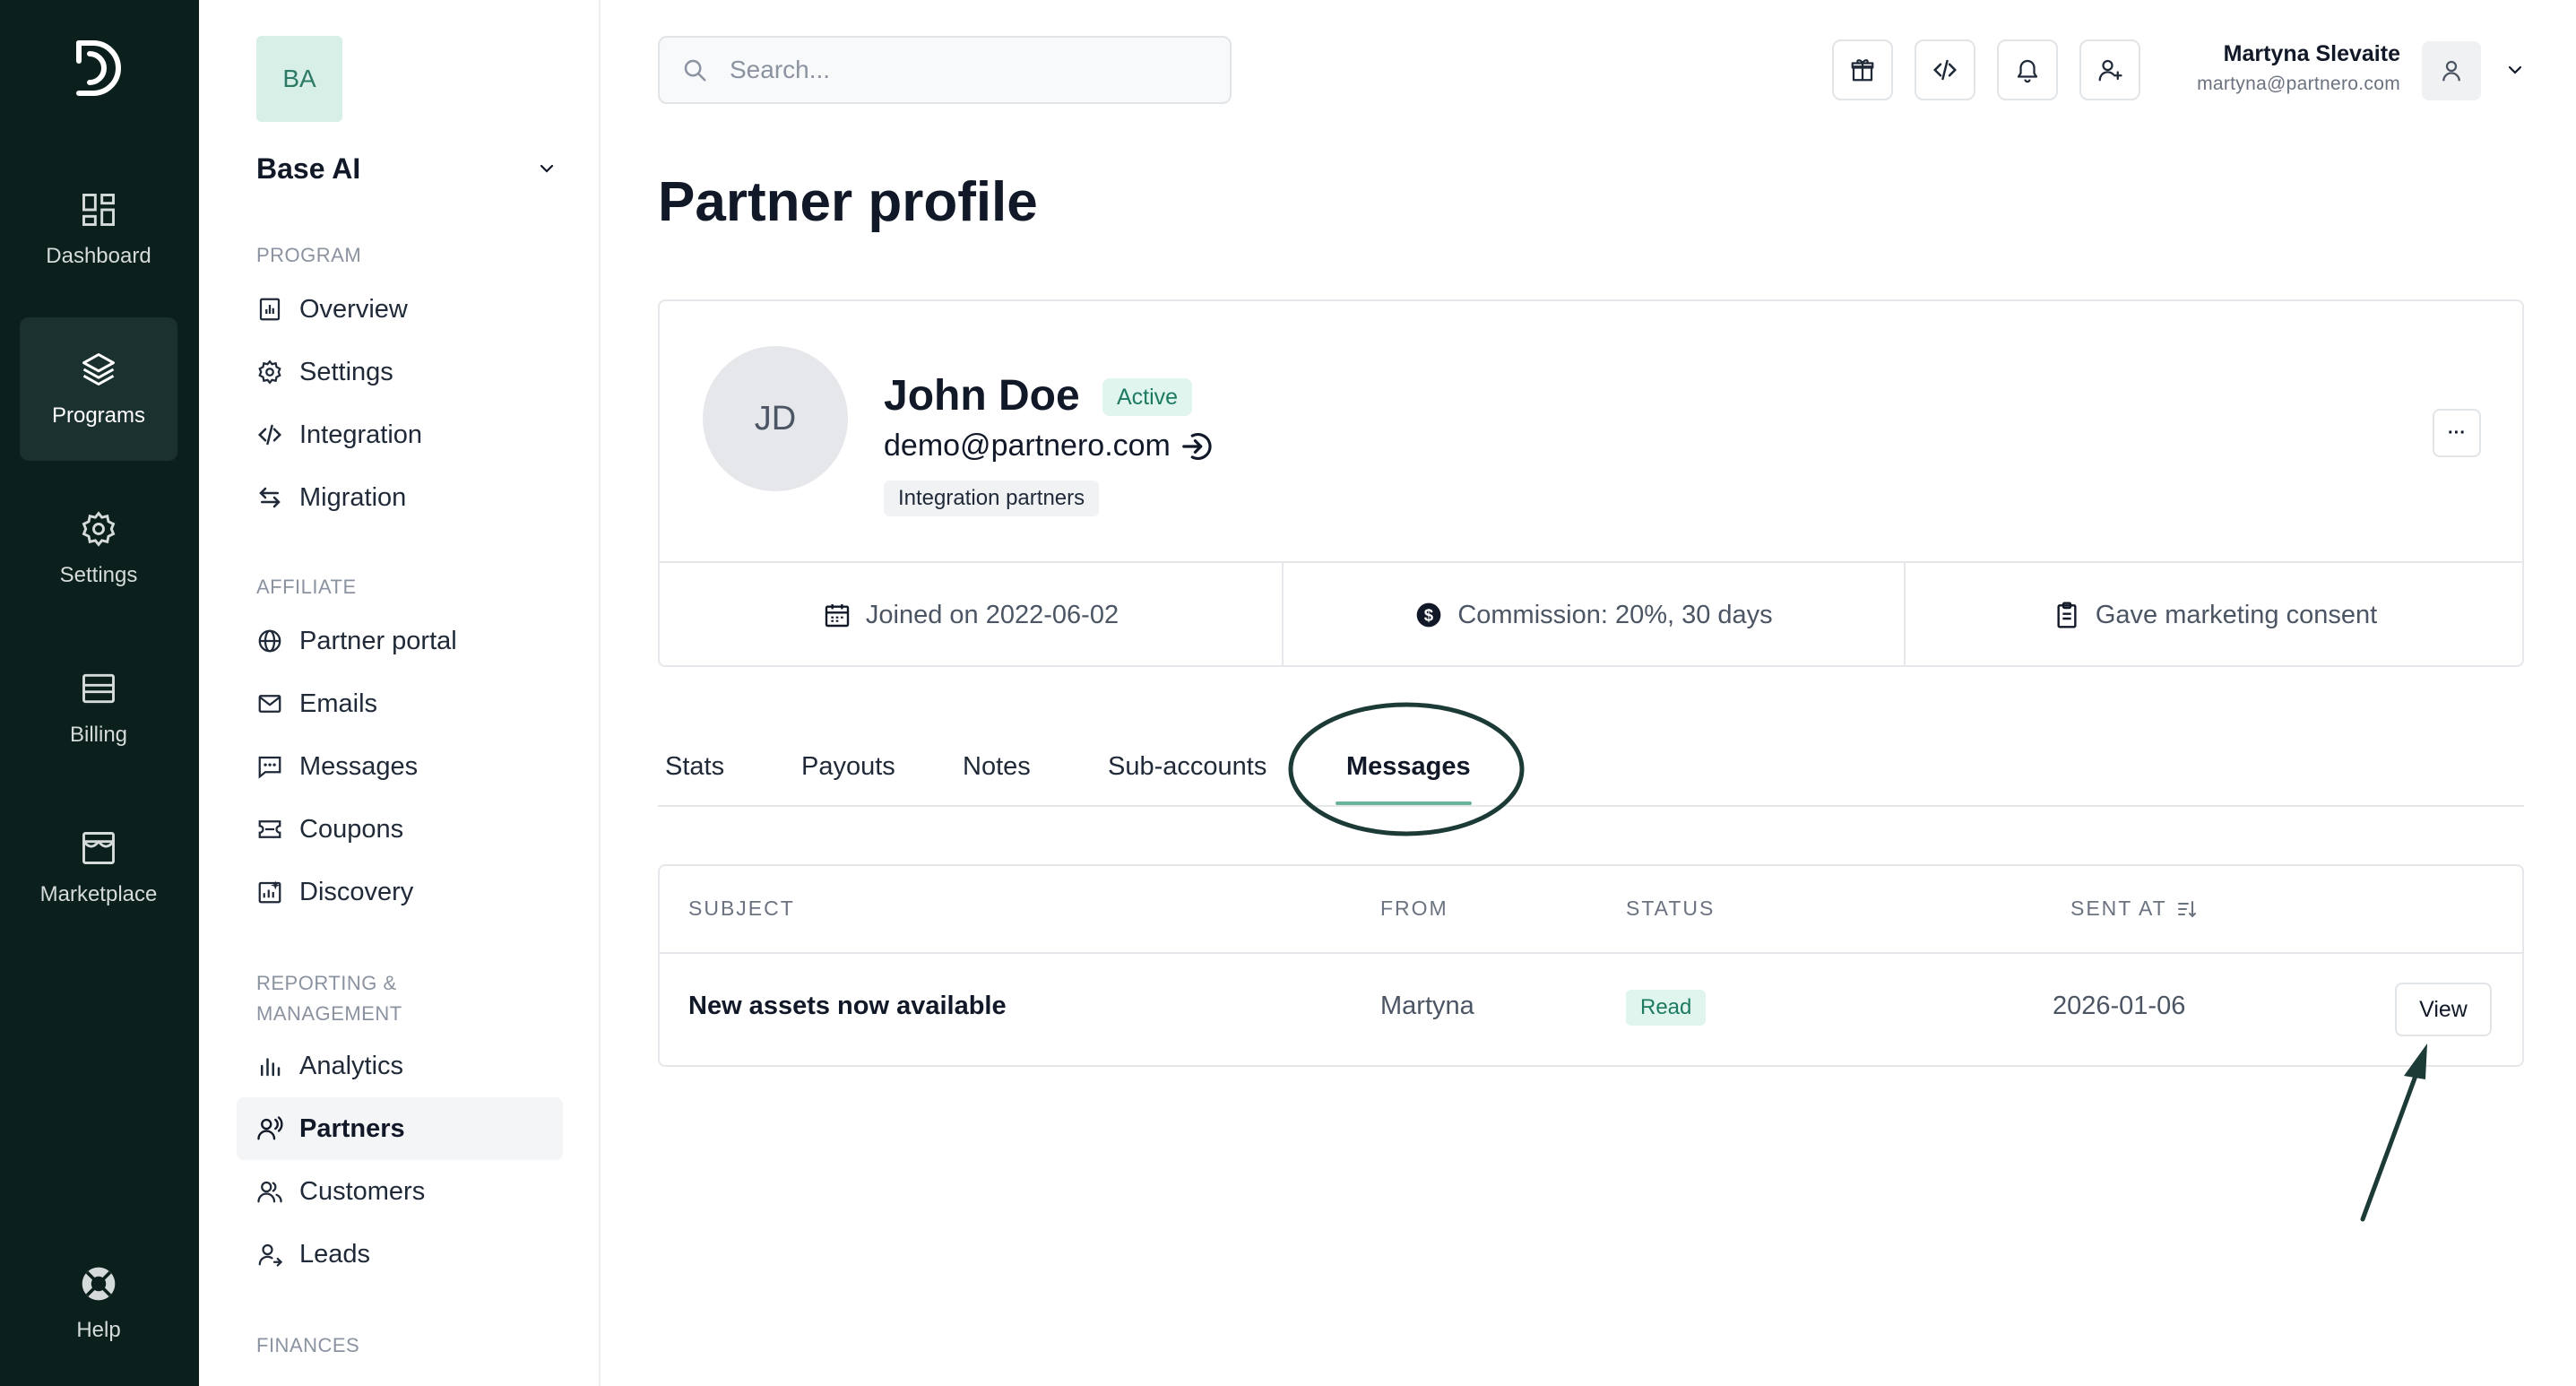  Describe the element at coordinates (1615, 614) in the screenshot. I see `commission-text: Commission: 20%, 30 days` at that location.